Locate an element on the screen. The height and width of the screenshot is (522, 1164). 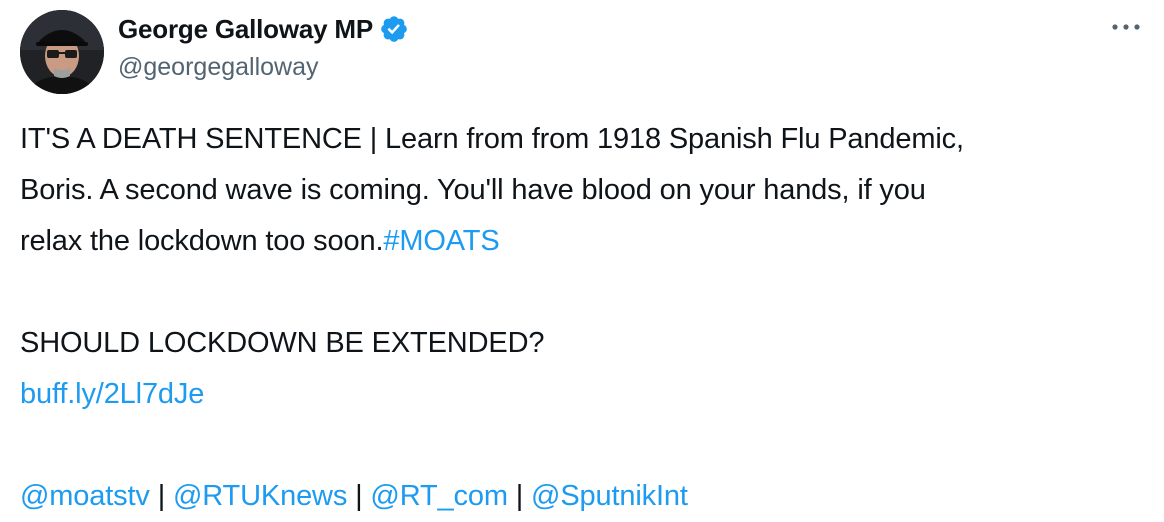
user-handle: @georgegalloway is located at coordinates (263, 67).